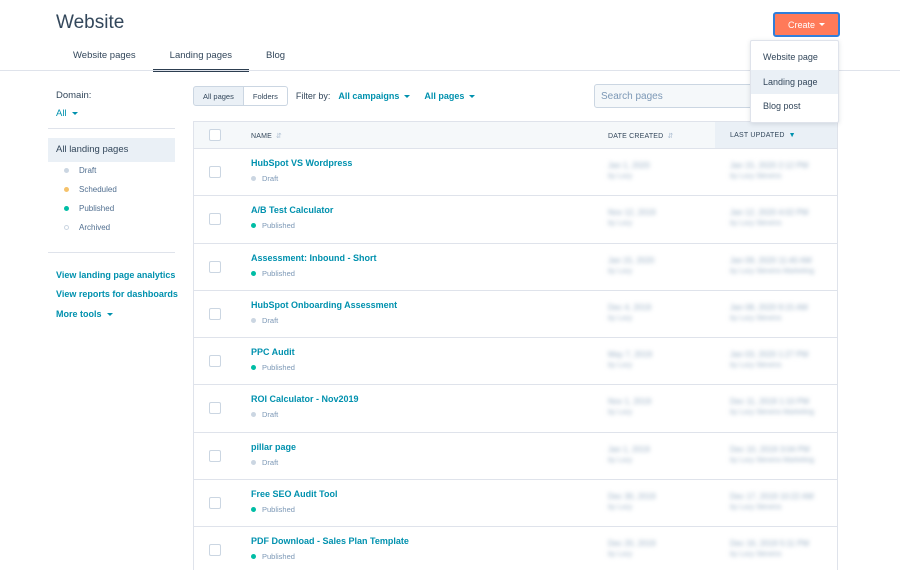 This screenshot has height=570, width=900. I want to click on last-updated: Dec 10, 2019 3:04 PM, so click(770, 449).